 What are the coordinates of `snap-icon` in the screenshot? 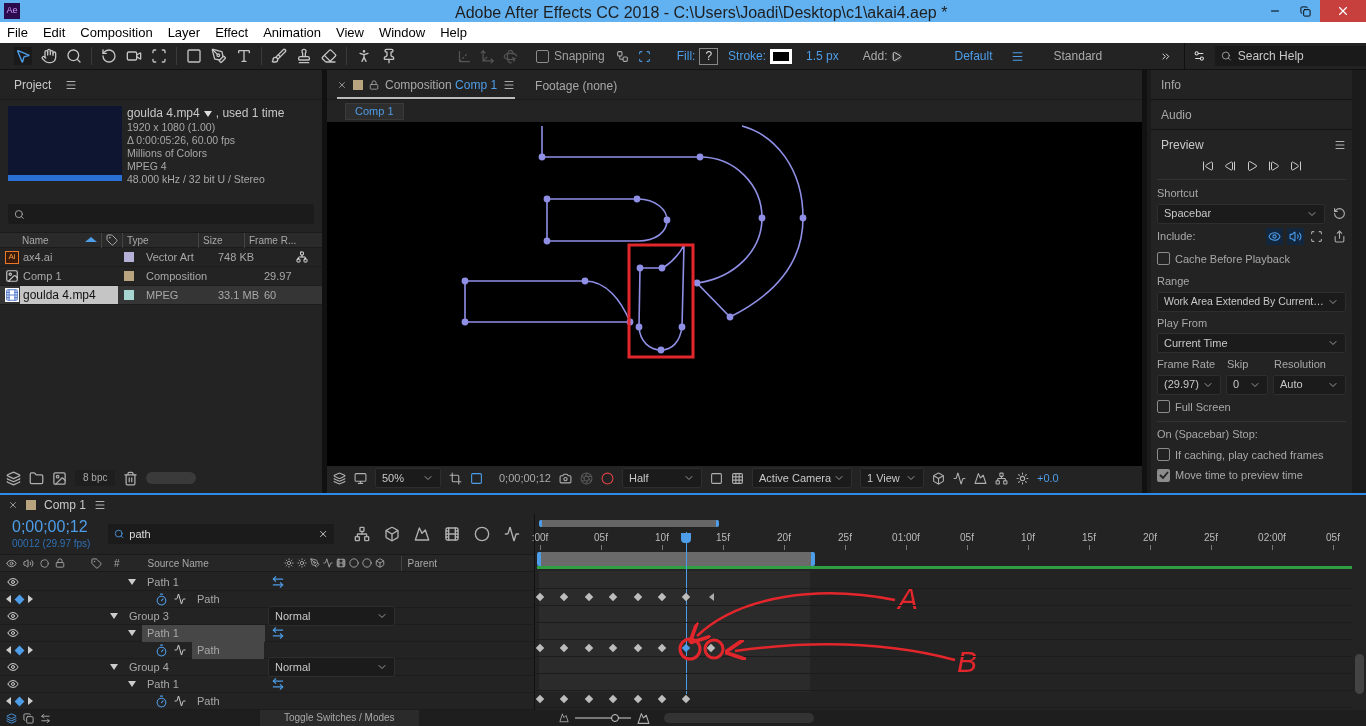 It's located at (622, 56).